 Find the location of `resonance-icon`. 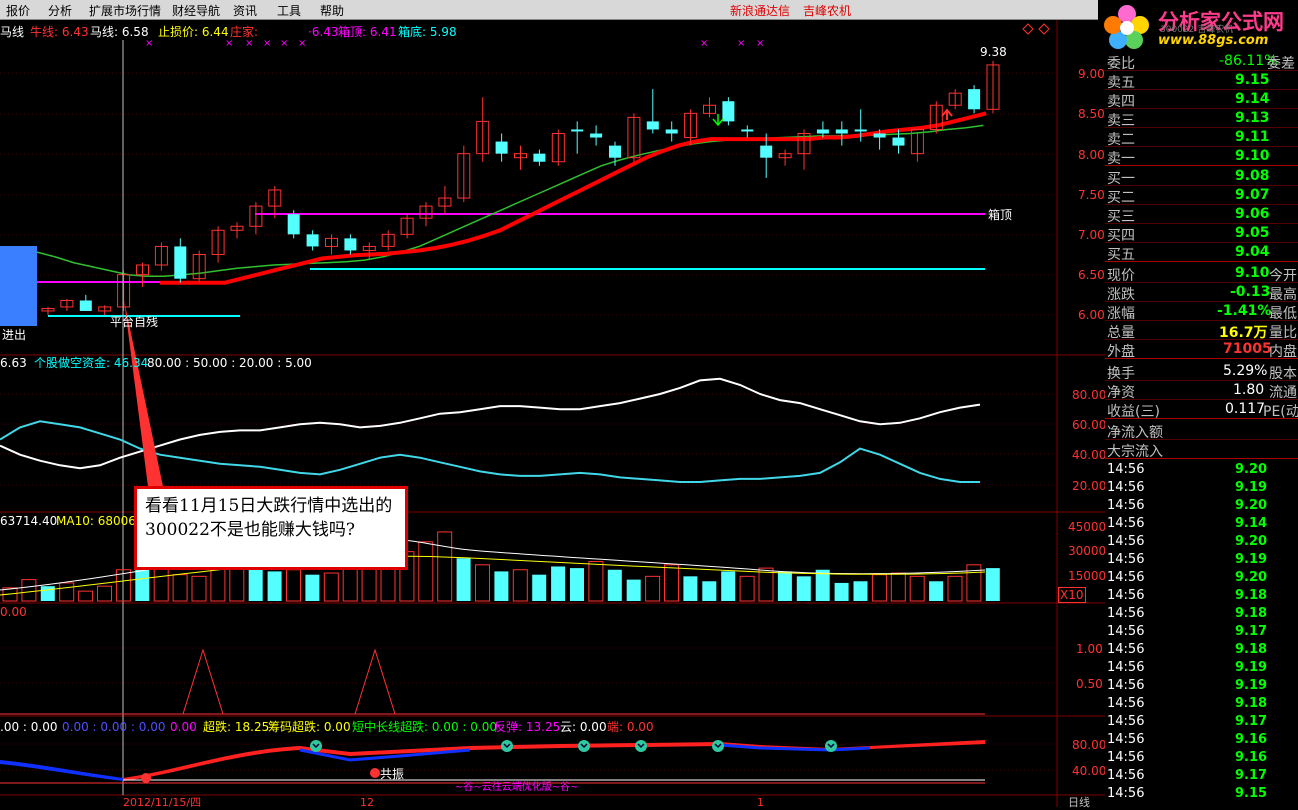

resonance-icon is located at coordinates (146, 778).